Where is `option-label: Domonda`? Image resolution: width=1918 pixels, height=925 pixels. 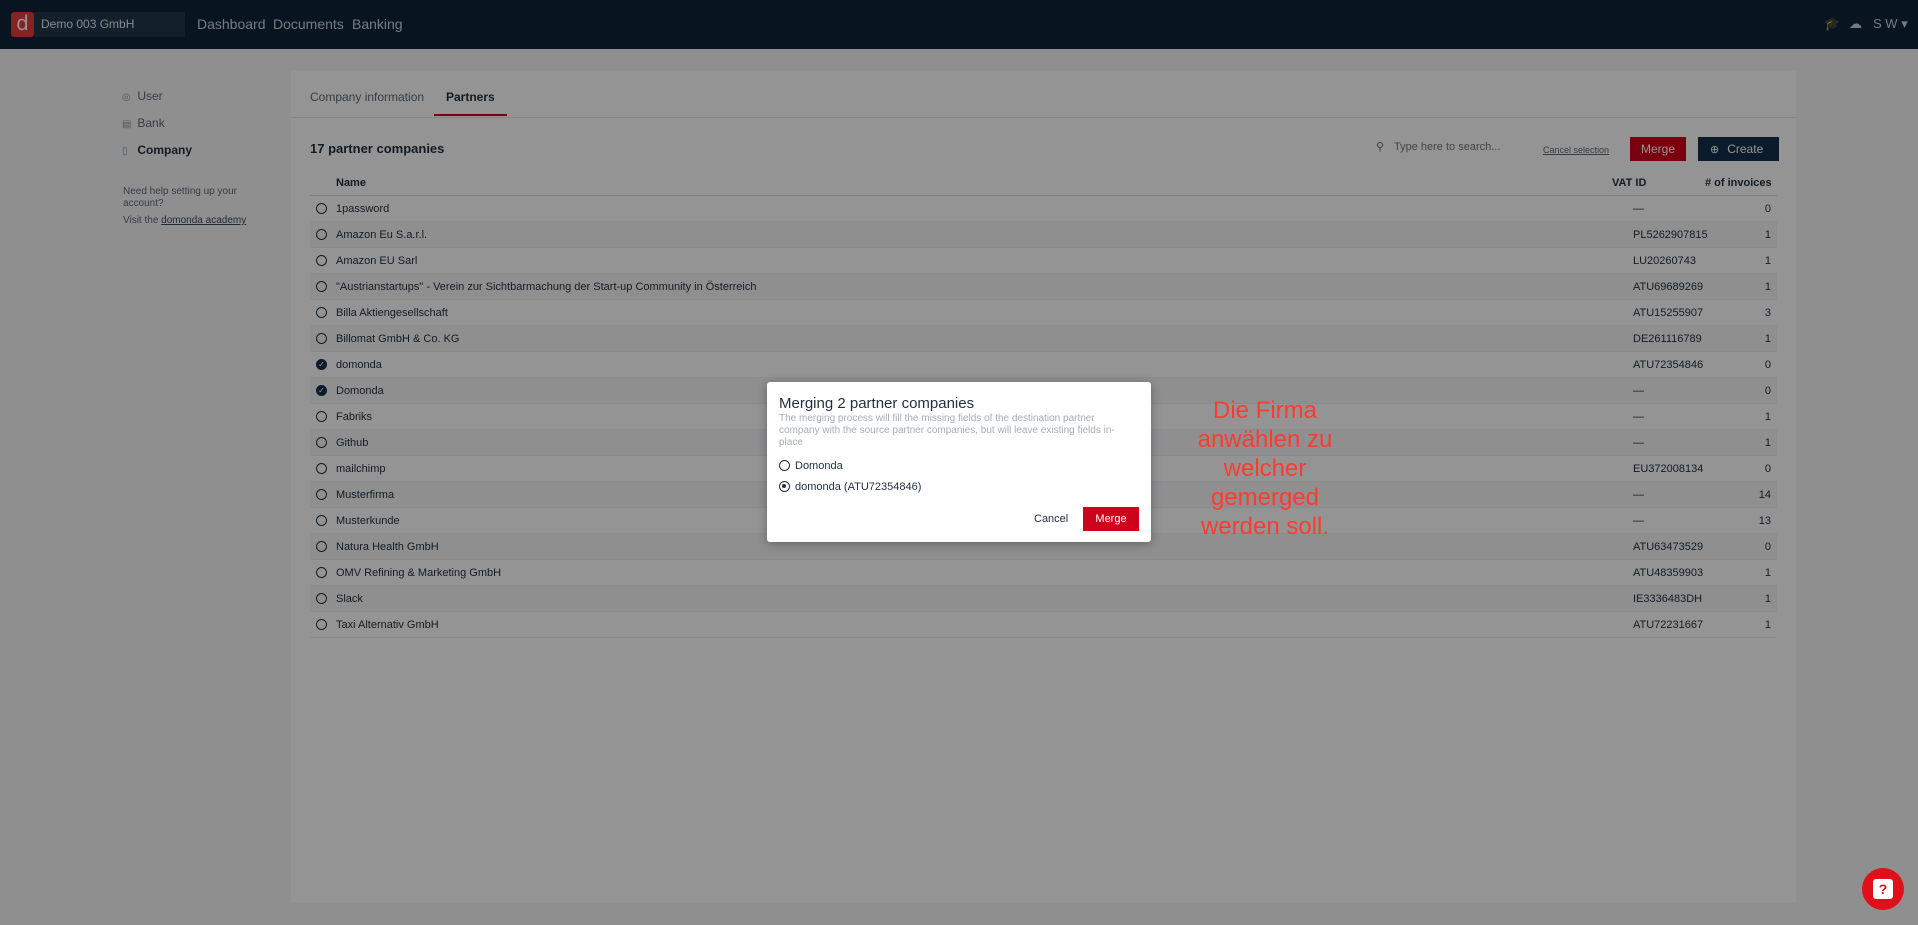
option-label: Domonda is located at coordinates (819, 466).